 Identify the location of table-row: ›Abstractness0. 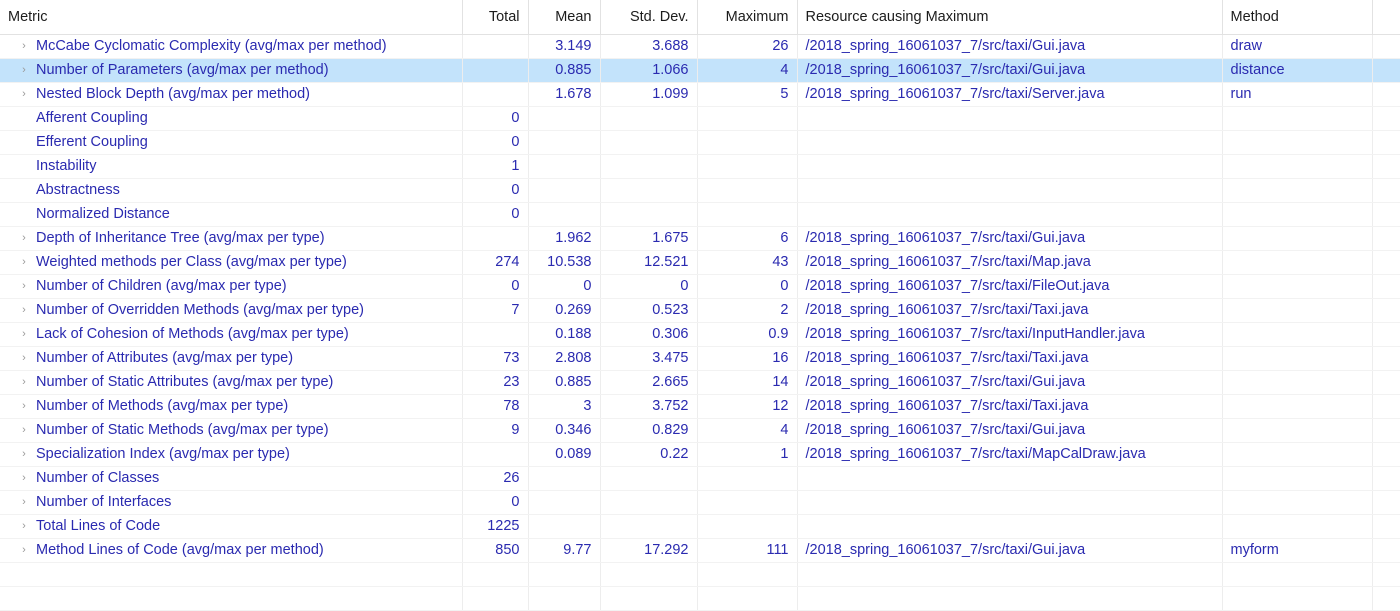
(700, 190).